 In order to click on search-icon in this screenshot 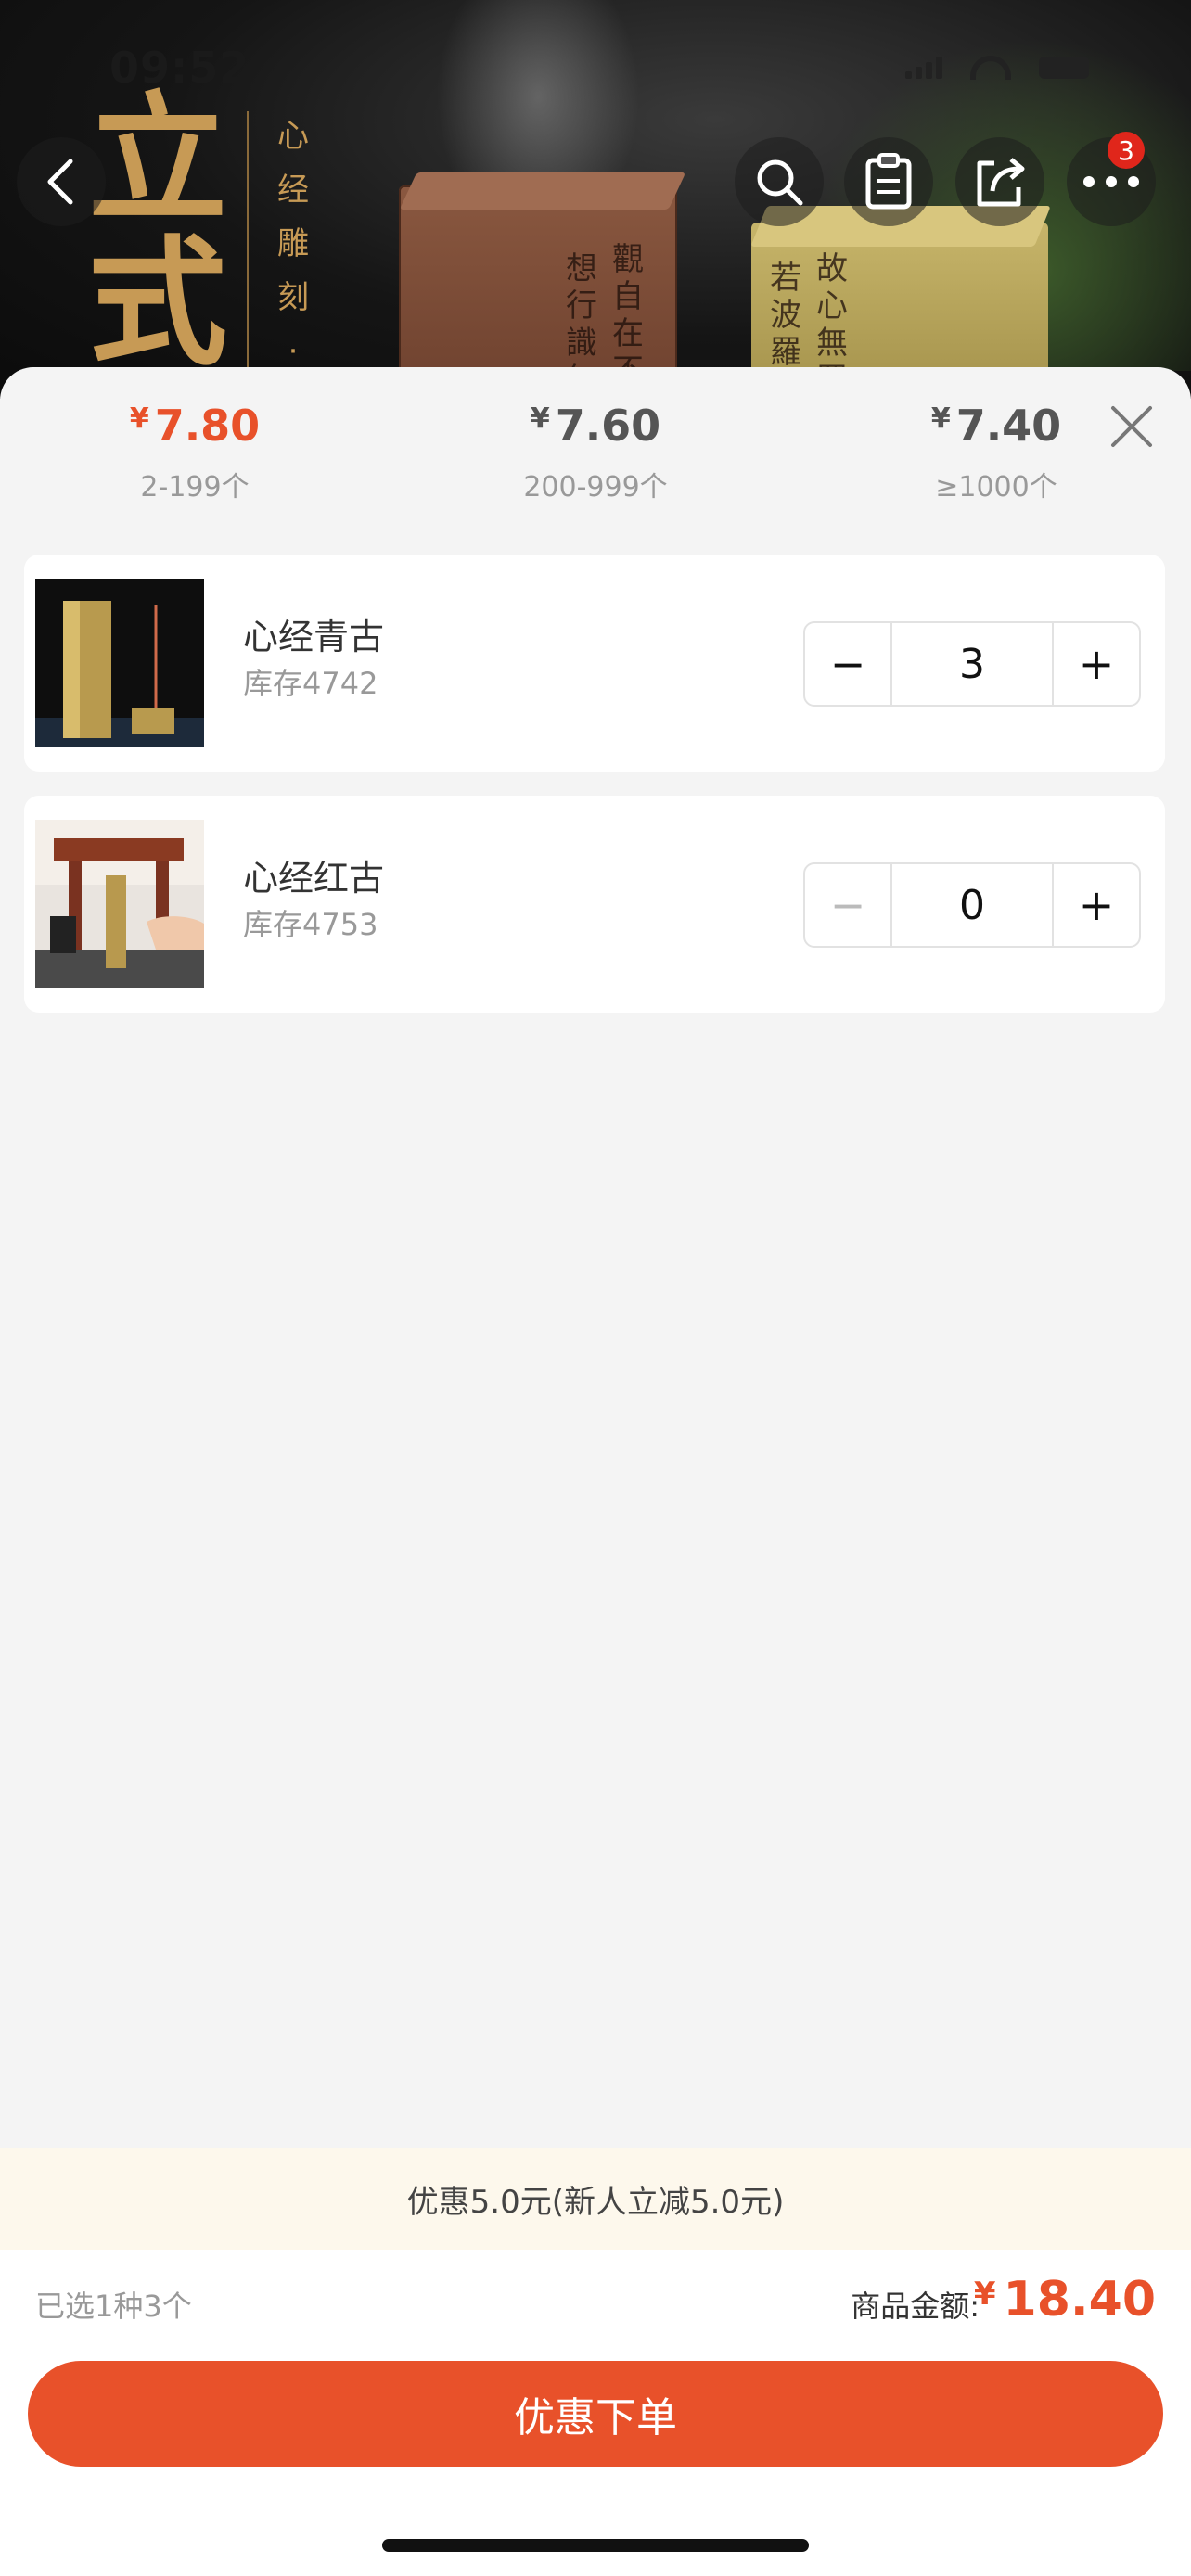, I will do `click(780, 182)`.